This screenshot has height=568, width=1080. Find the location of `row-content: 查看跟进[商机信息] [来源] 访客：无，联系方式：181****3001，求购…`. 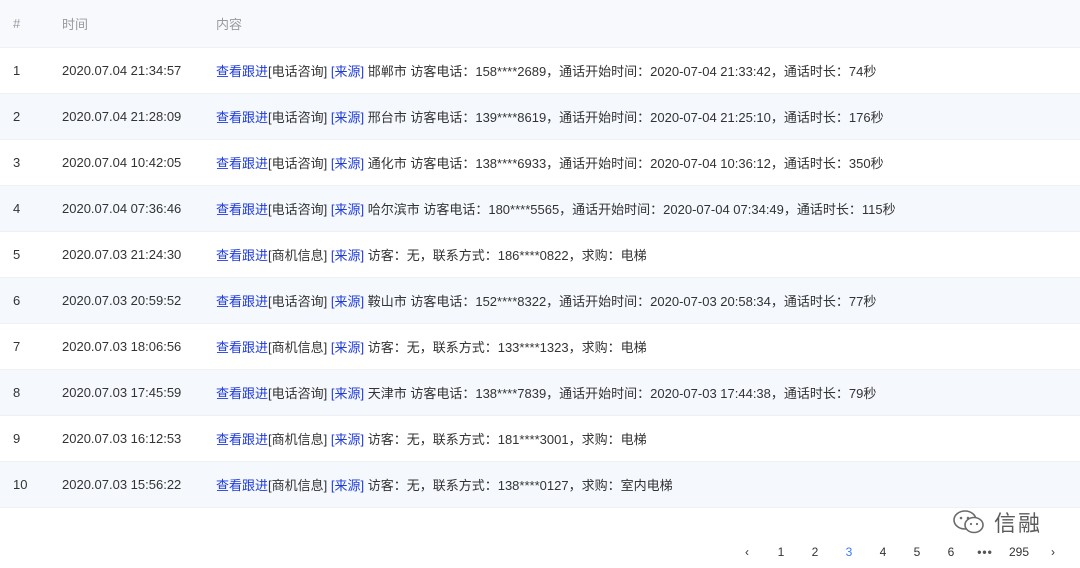

row-content: 查看跟进[商机信息] [来源] 访客：无，联系方式：181****3001，求购… is located at coordinates (648, 438).